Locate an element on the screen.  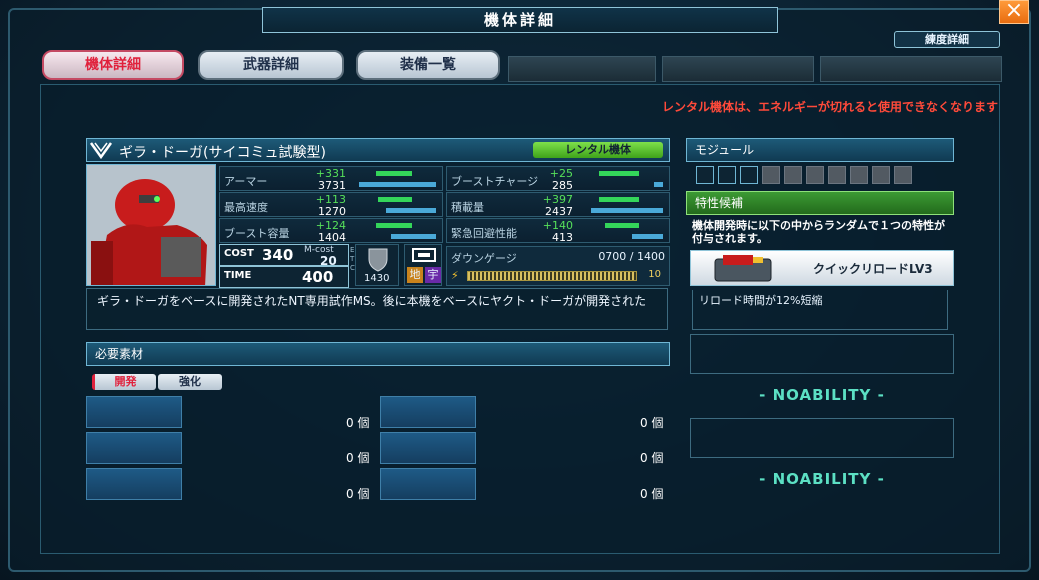
shield-box: 1430 is located at coordinates (377, 265).